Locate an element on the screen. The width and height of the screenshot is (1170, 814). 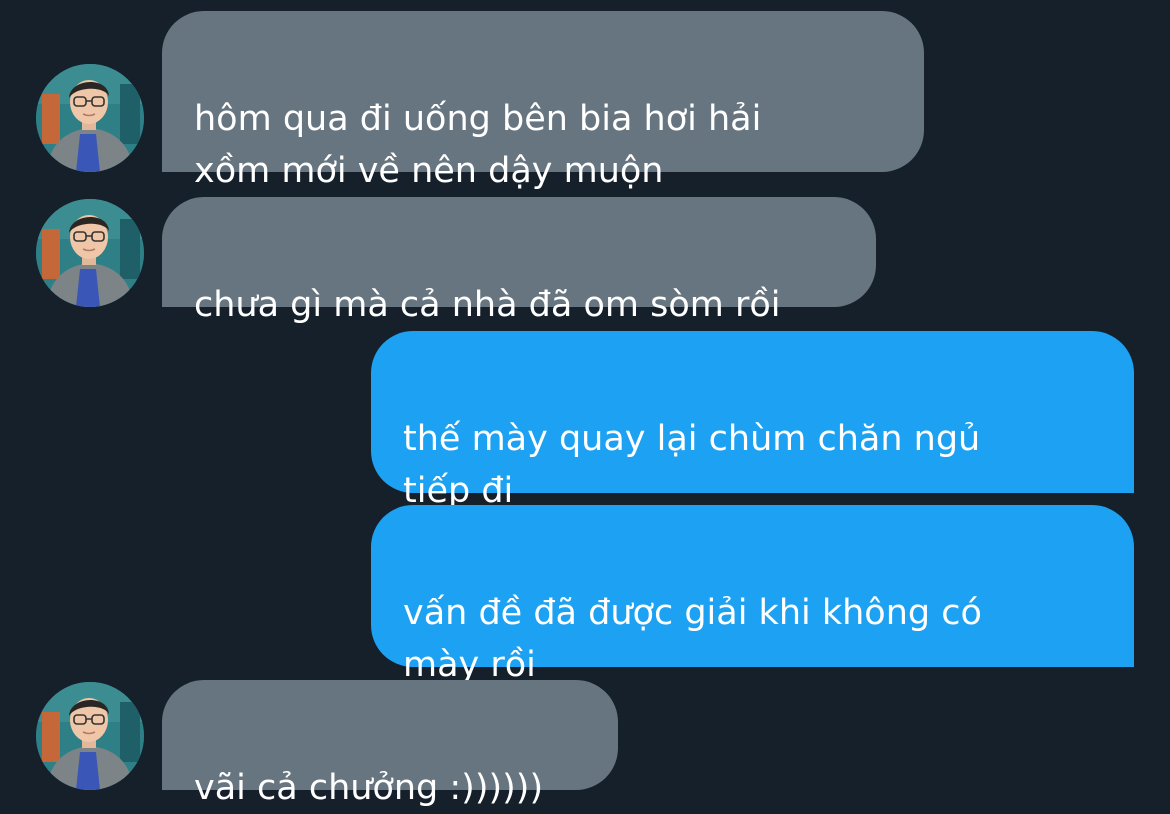
message-bubble-sent: vấn đề đã được giải khi không có mày rồi is located at coordinates (752, 595).